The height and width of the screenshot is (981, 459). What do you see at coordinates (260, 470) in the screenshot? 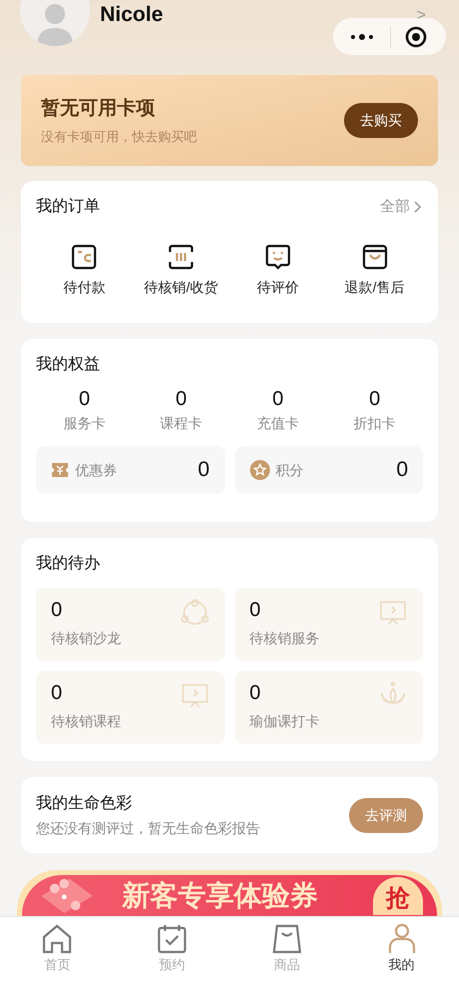
I see `star-badge-icon` at bounding box center [260, 470].